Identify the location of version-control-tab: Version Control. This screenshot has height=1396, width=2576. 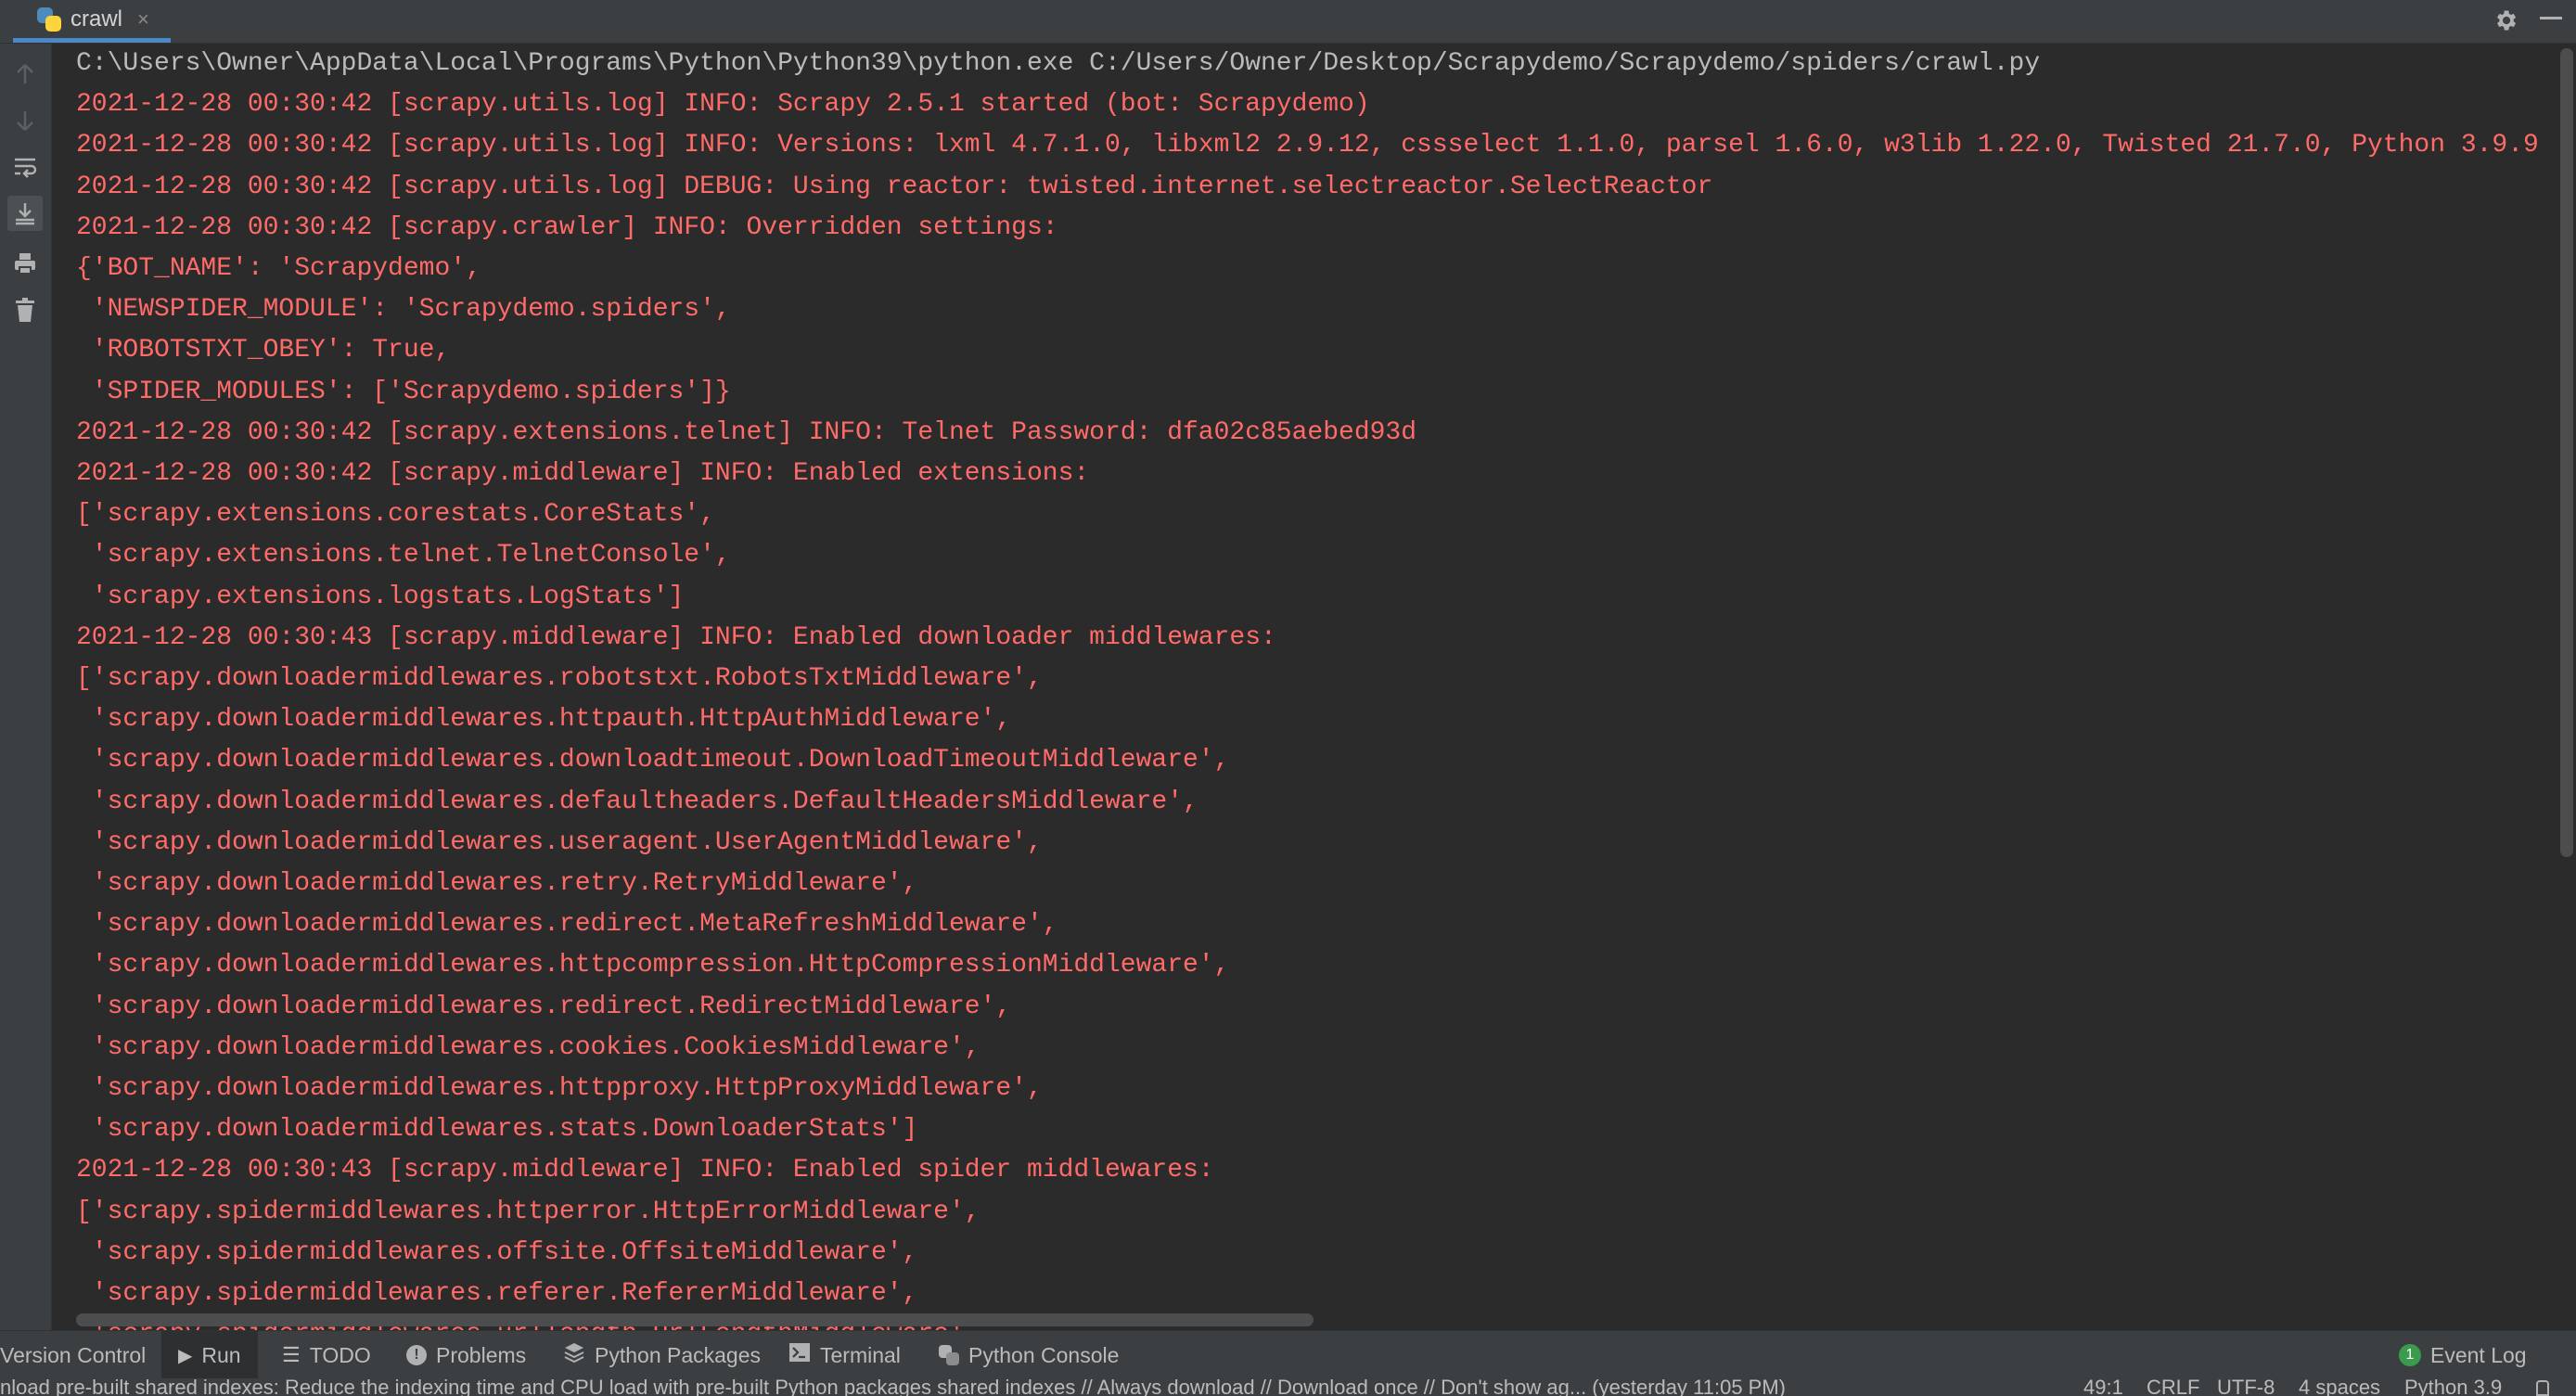
(73, 1355).